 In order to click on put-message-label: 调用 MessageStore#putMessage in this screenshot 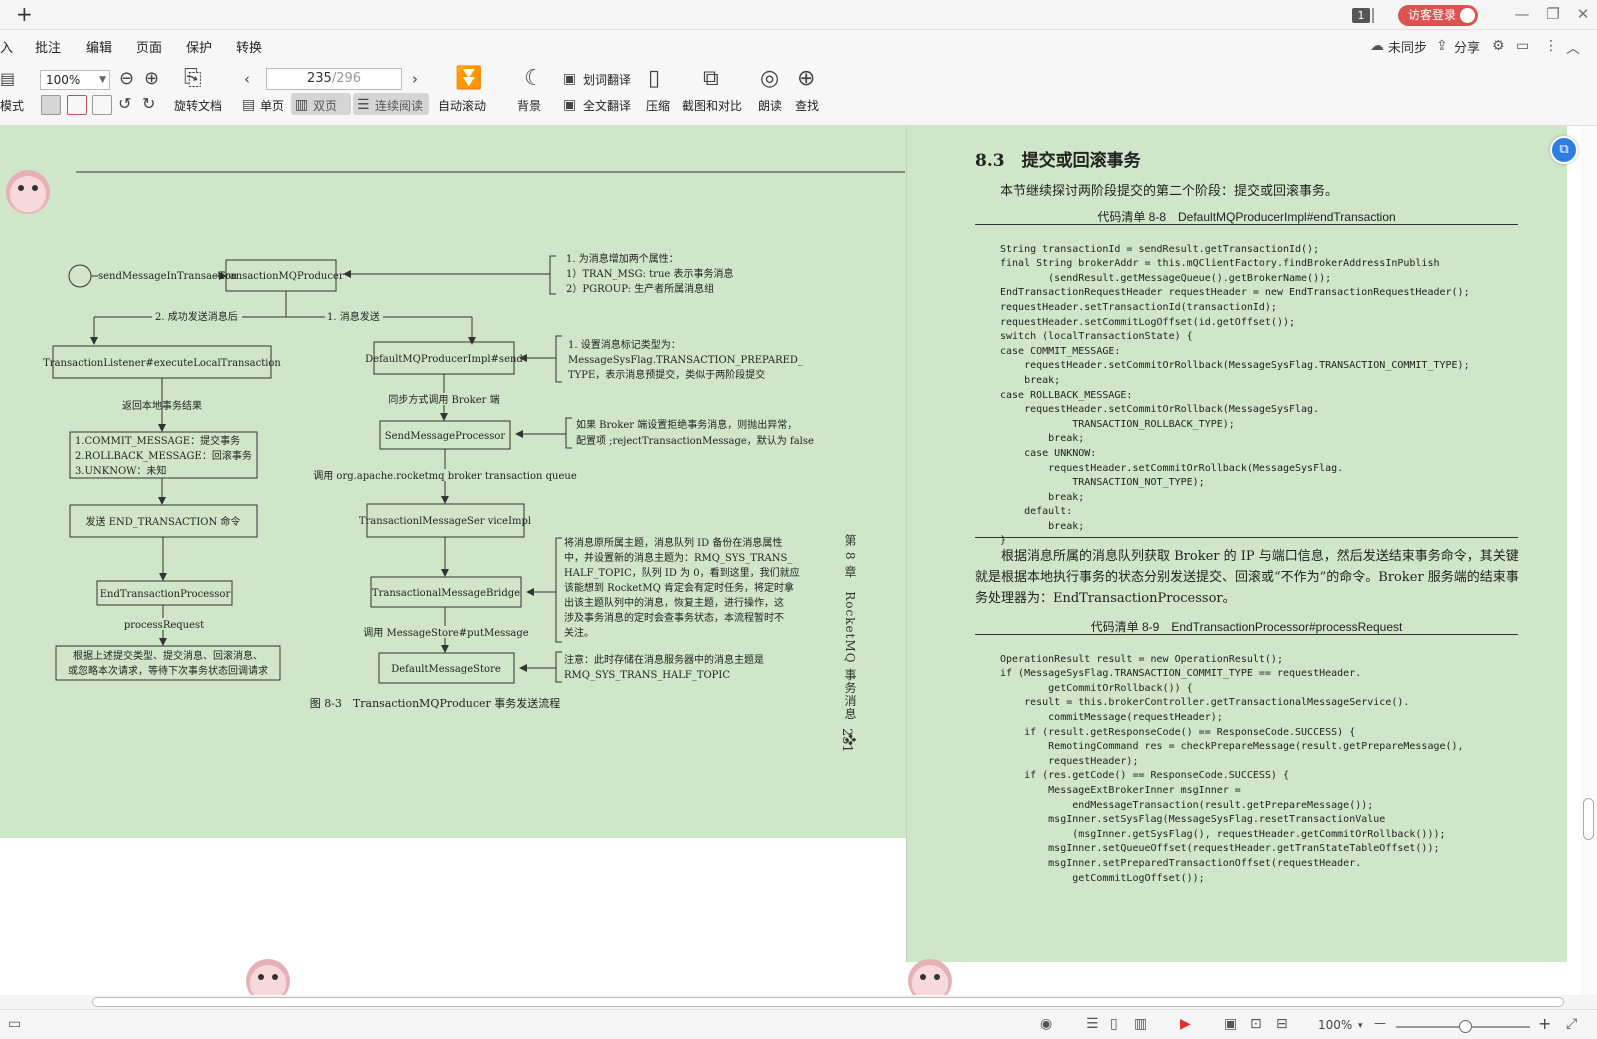, I will do `click(445, 633)`.